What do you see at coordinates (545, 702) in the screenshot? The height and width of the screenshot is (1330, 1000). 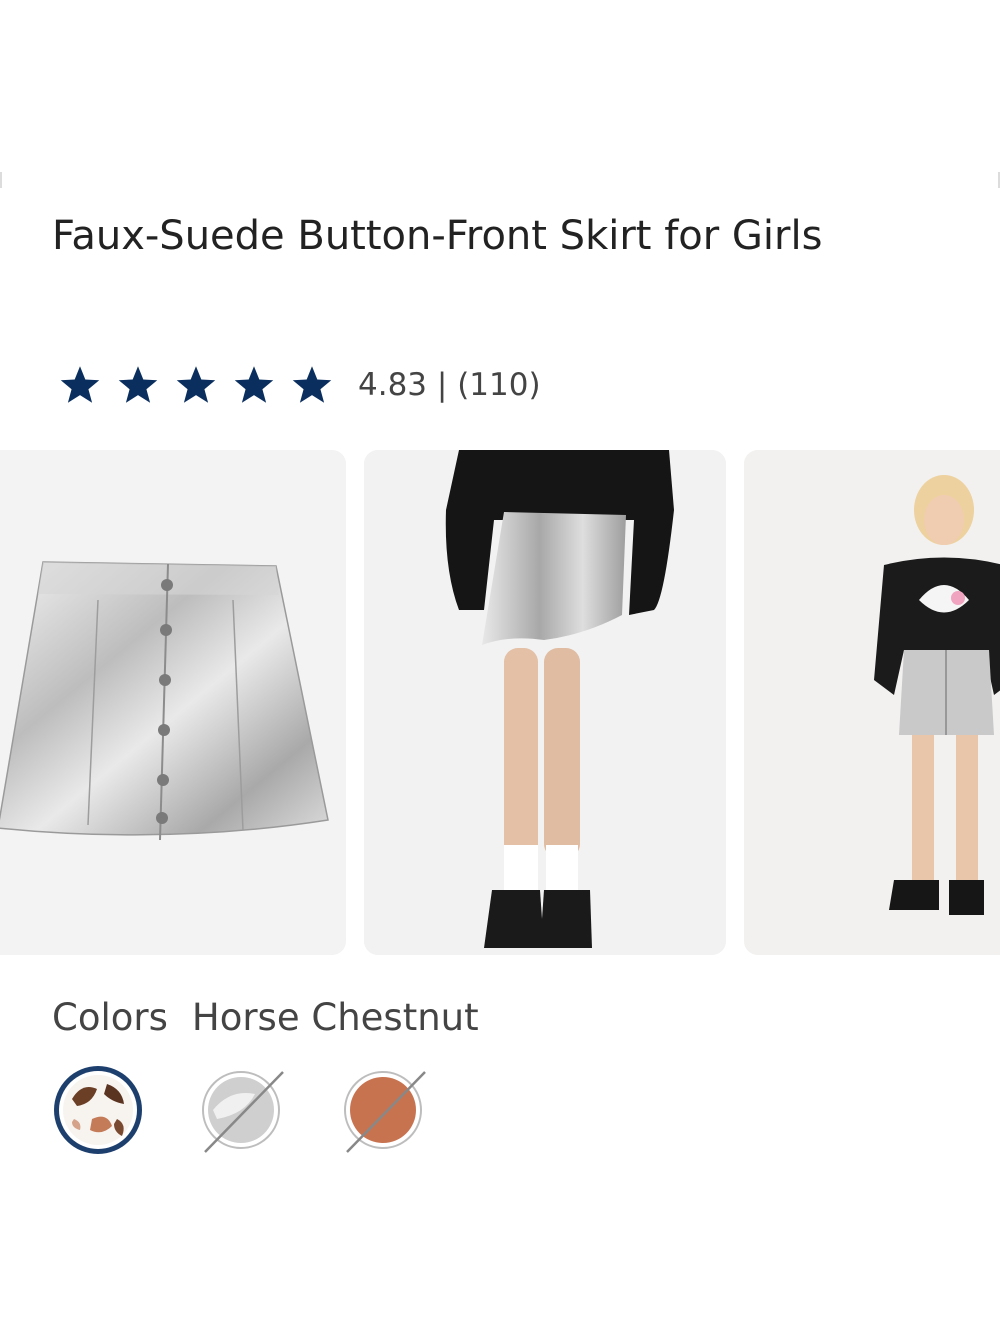 I see `model-back-view-photo` at bounding box center [545, 702].